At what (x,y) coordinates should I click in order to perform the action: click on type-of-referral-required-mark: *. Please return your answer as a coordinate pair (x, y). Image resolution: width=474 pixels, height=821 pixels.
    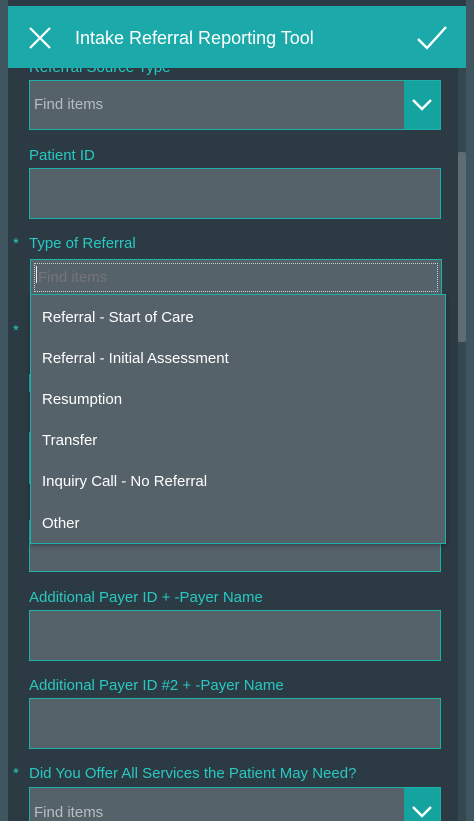
    Looking at the image, I should click on (16, 243).